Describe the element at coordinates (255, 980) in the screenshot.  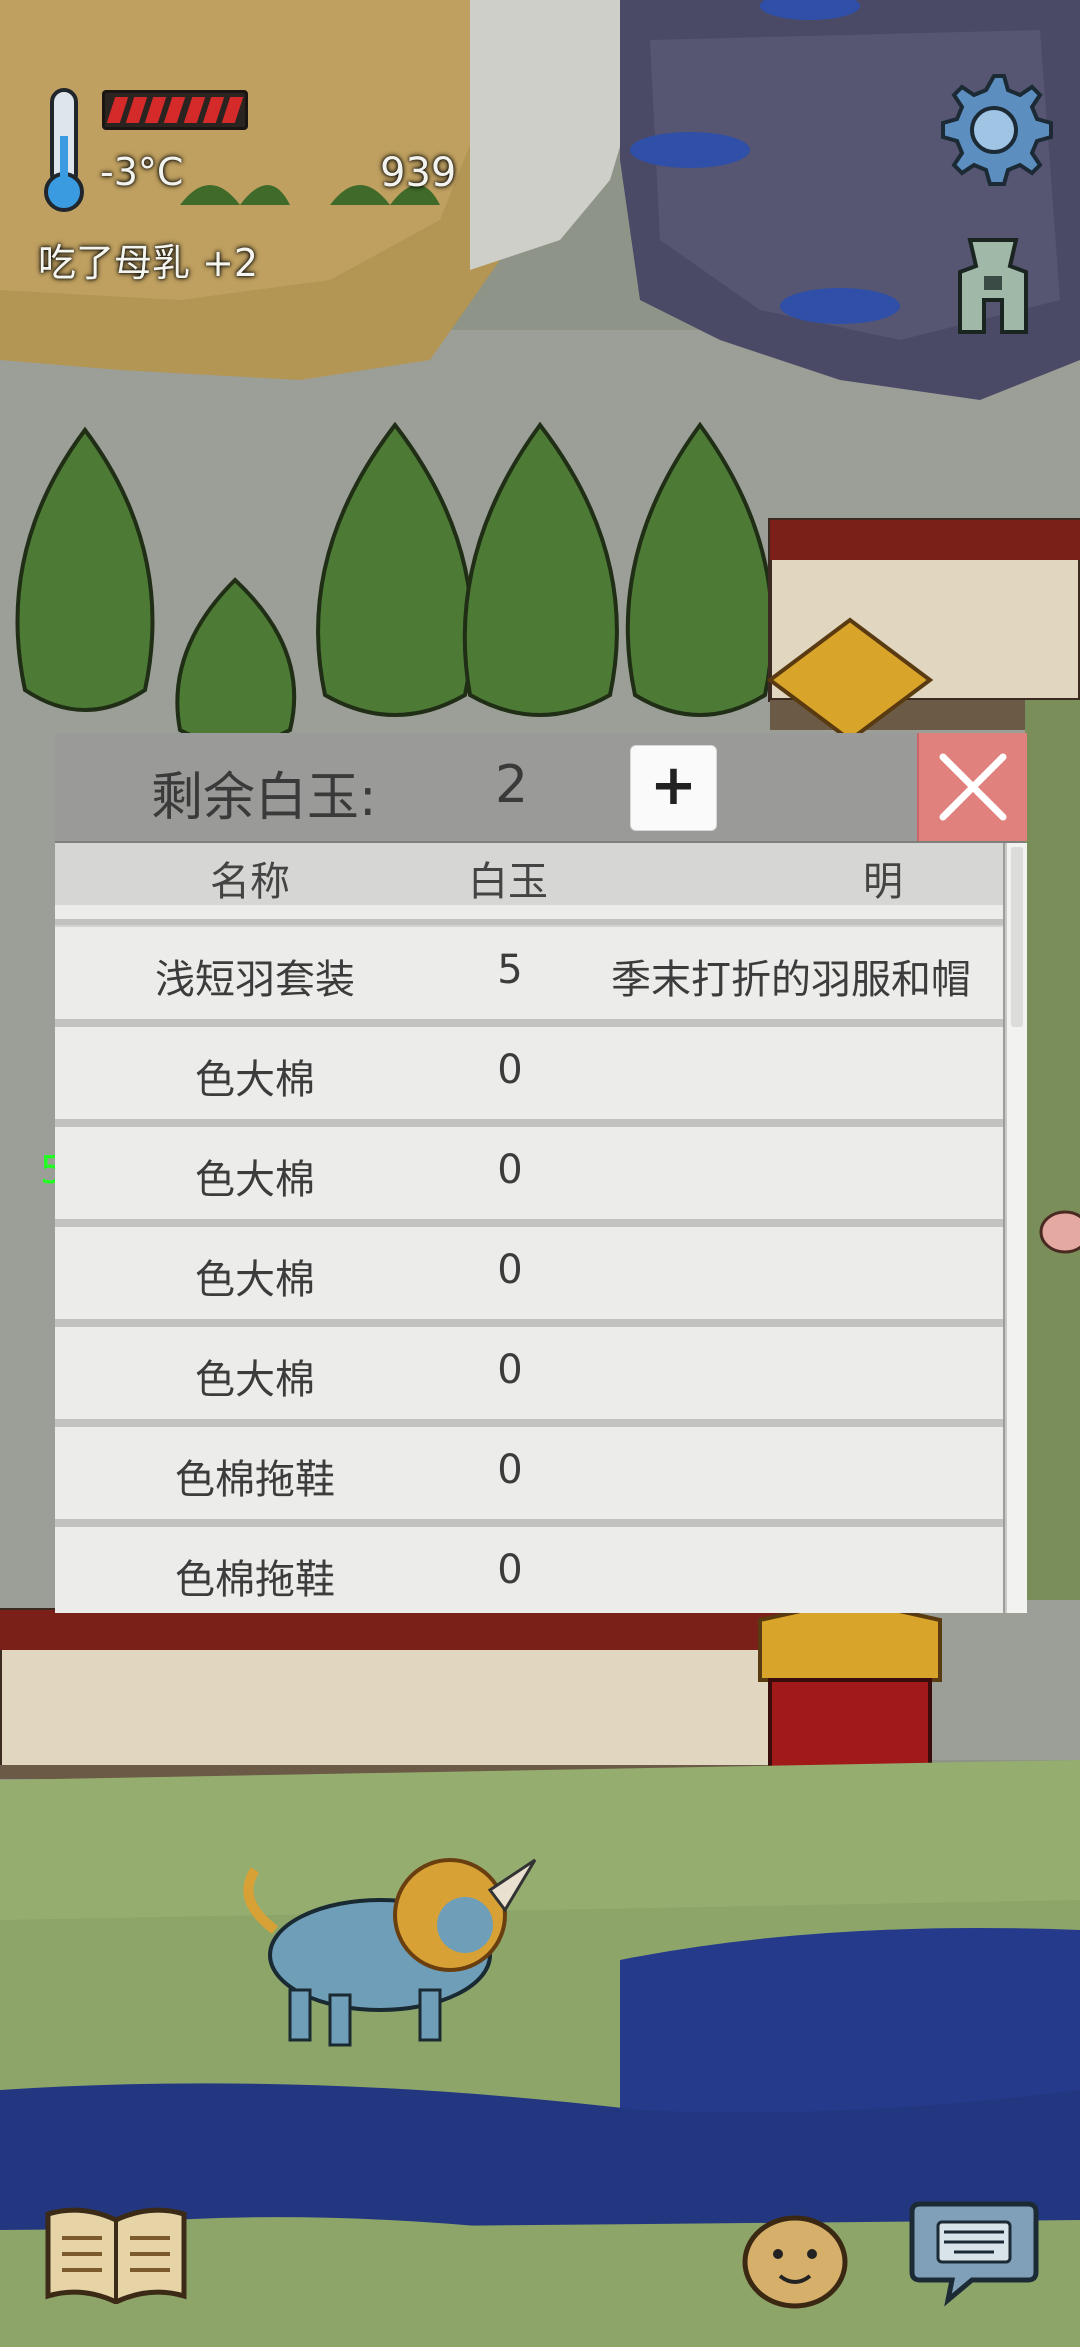
I see `item-name: 浅短羽套装` at that location.